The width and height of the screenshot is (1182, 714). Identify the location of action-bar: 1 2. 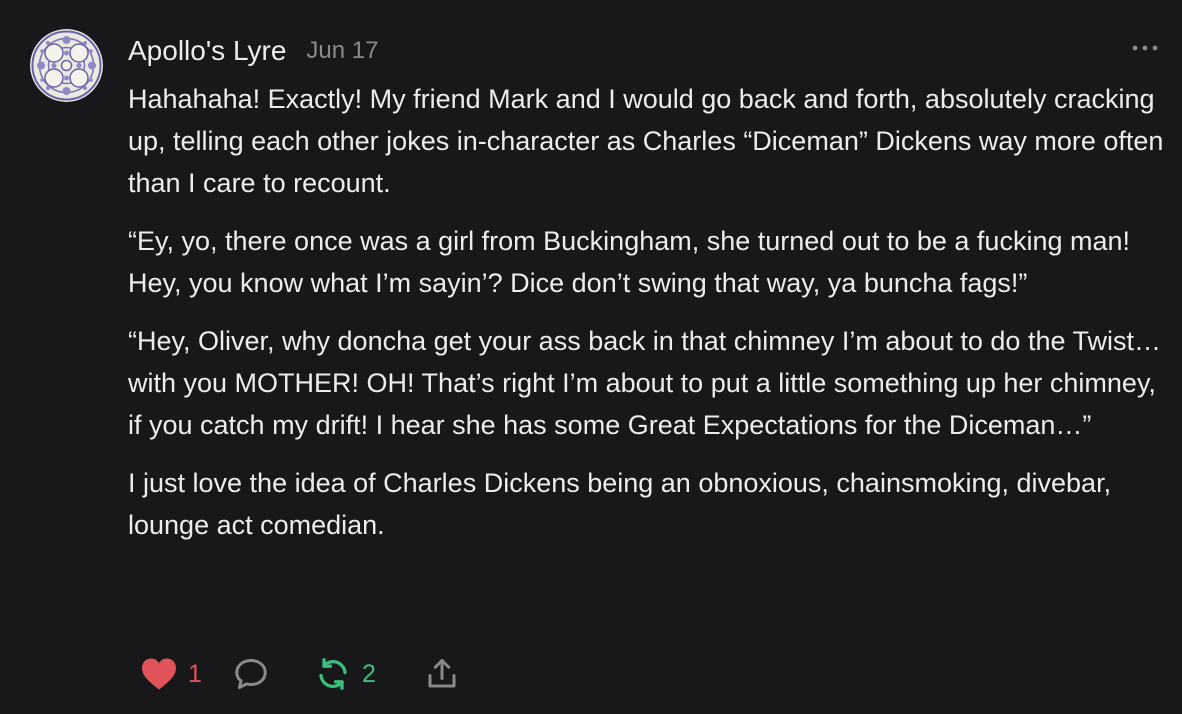
(300, 674).